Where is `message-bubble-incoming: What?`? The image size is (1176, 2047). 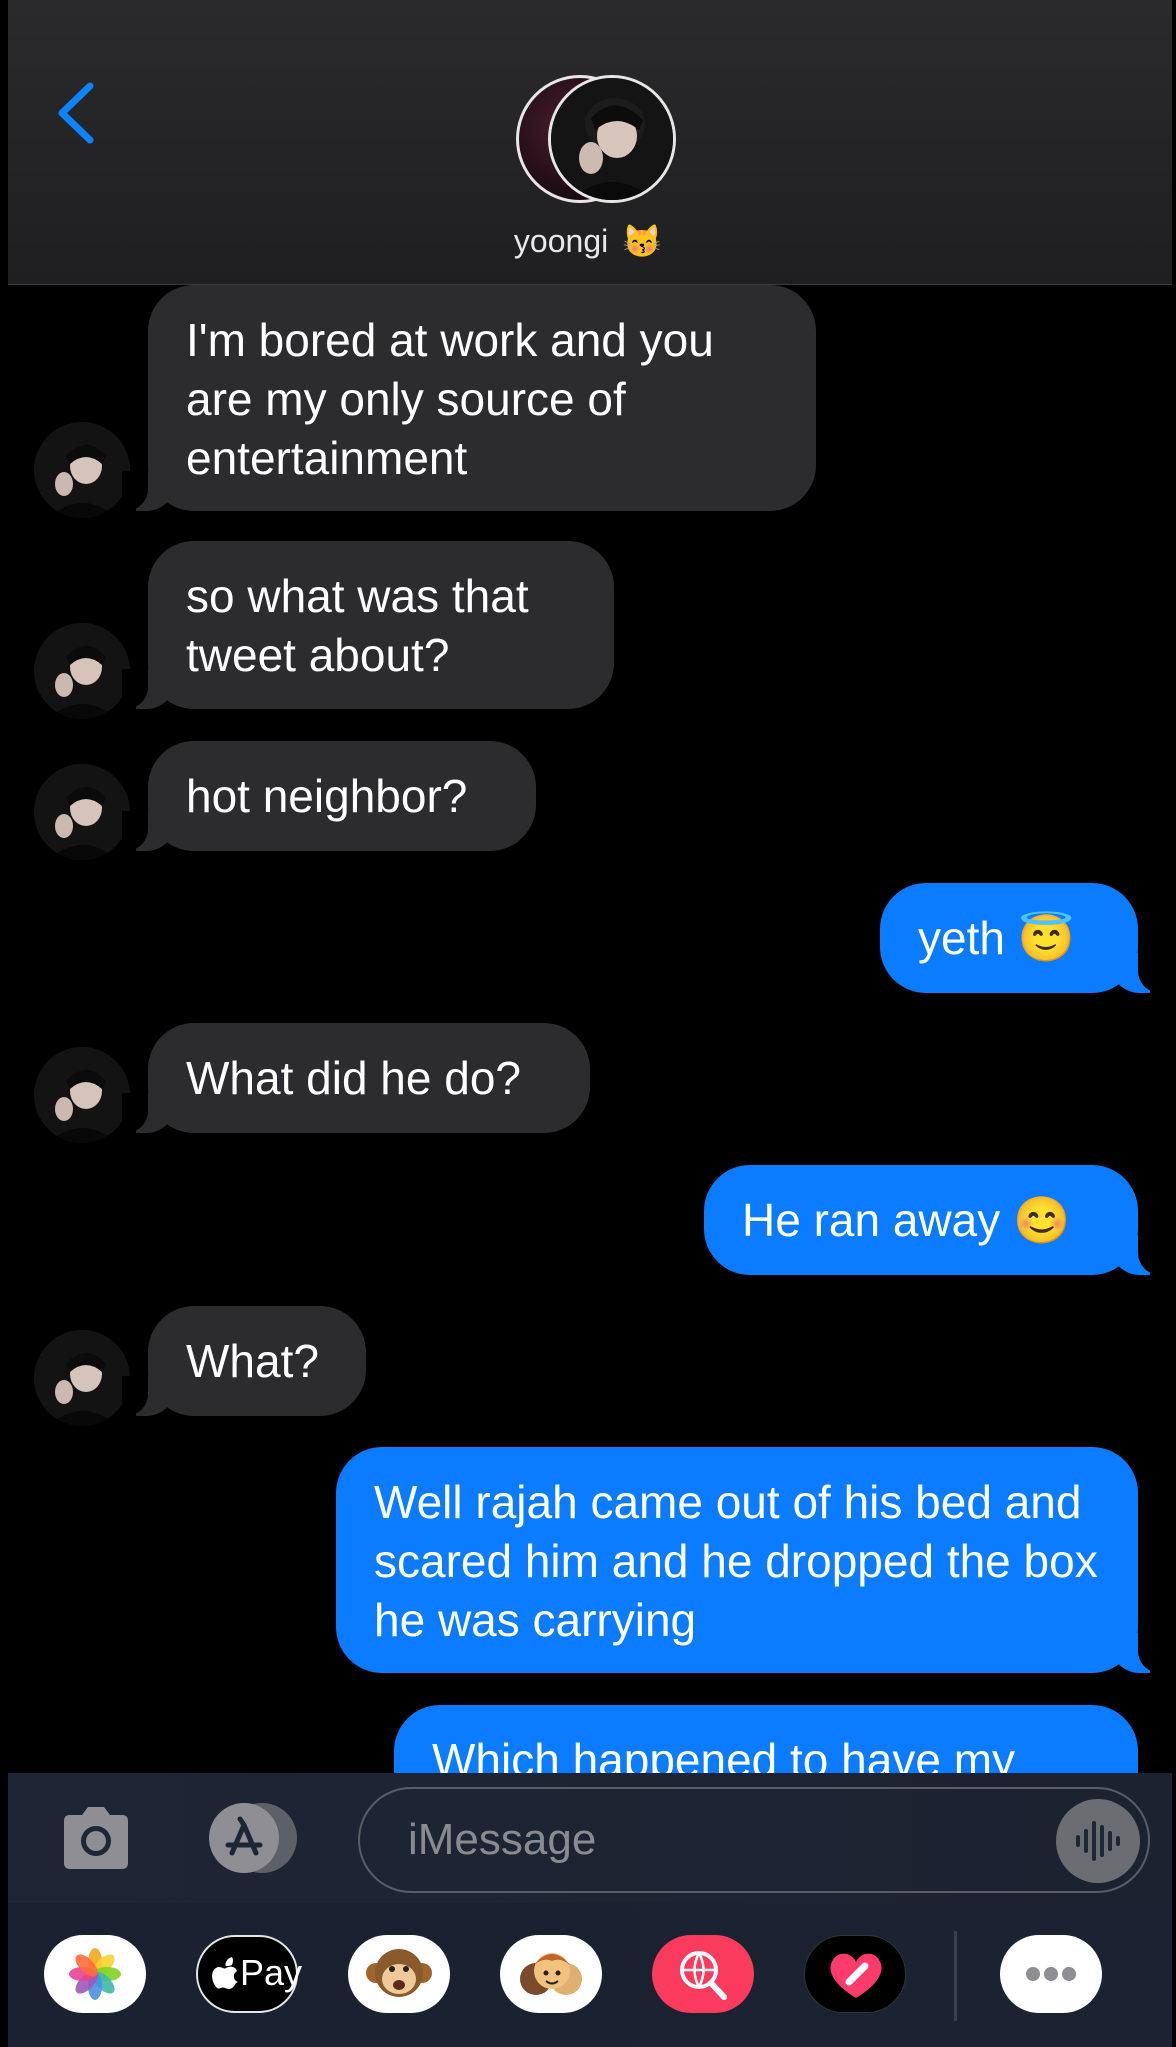 message-bubble-incoming: What? is located at coordinates (244, 1361).